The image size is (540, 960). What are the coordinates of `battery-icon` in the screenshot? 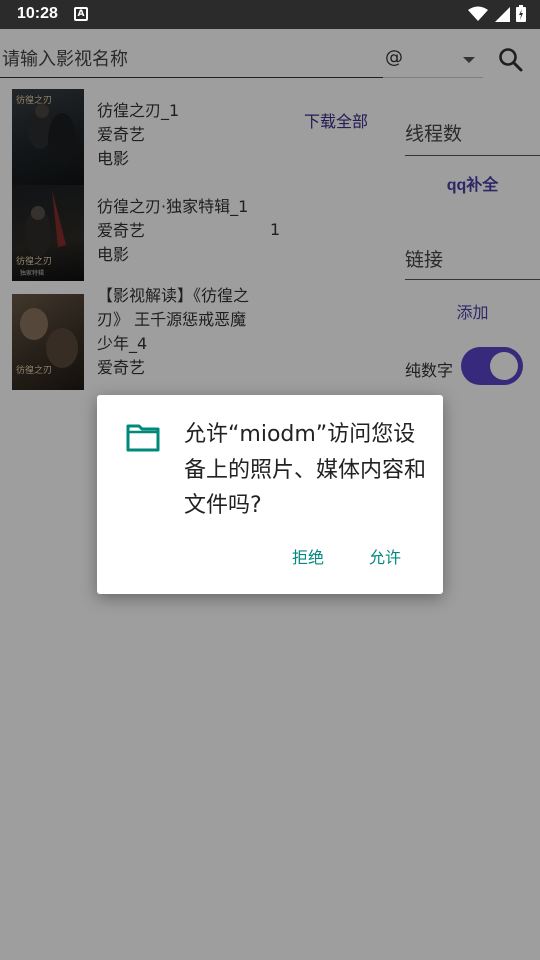 It's located at (521, 13).